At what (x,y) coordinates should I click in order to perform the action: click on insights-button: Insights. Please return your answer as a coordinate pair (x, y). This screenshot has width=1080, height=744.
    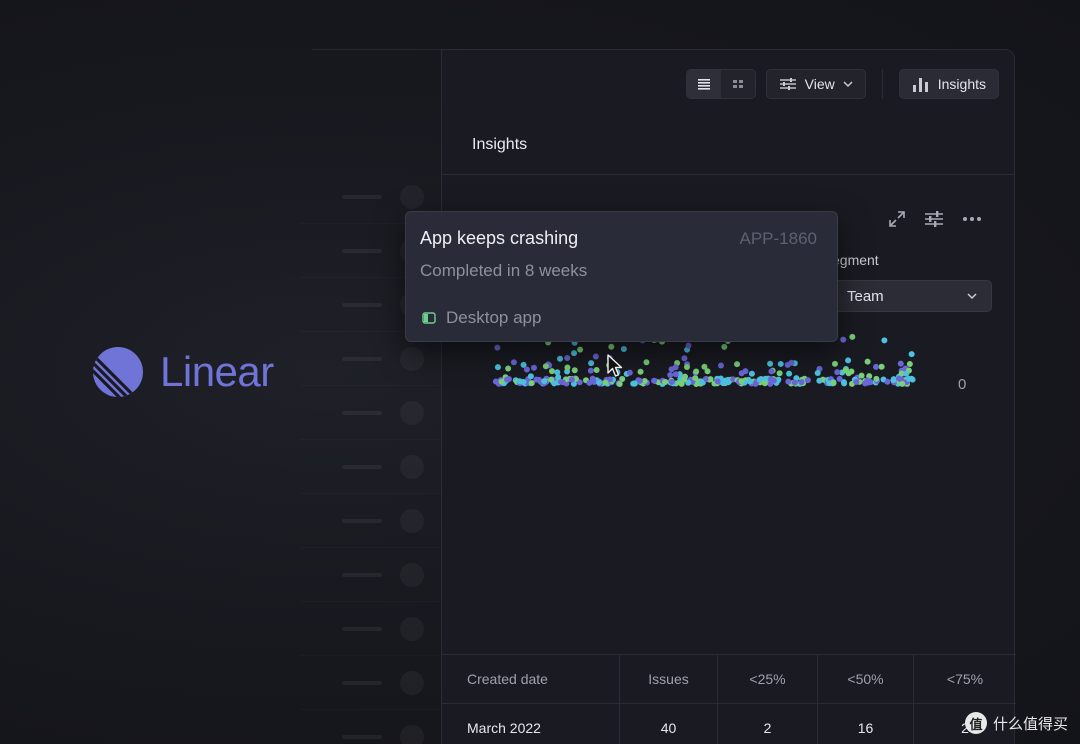
    Looking at the image, I should click on (948, 84).